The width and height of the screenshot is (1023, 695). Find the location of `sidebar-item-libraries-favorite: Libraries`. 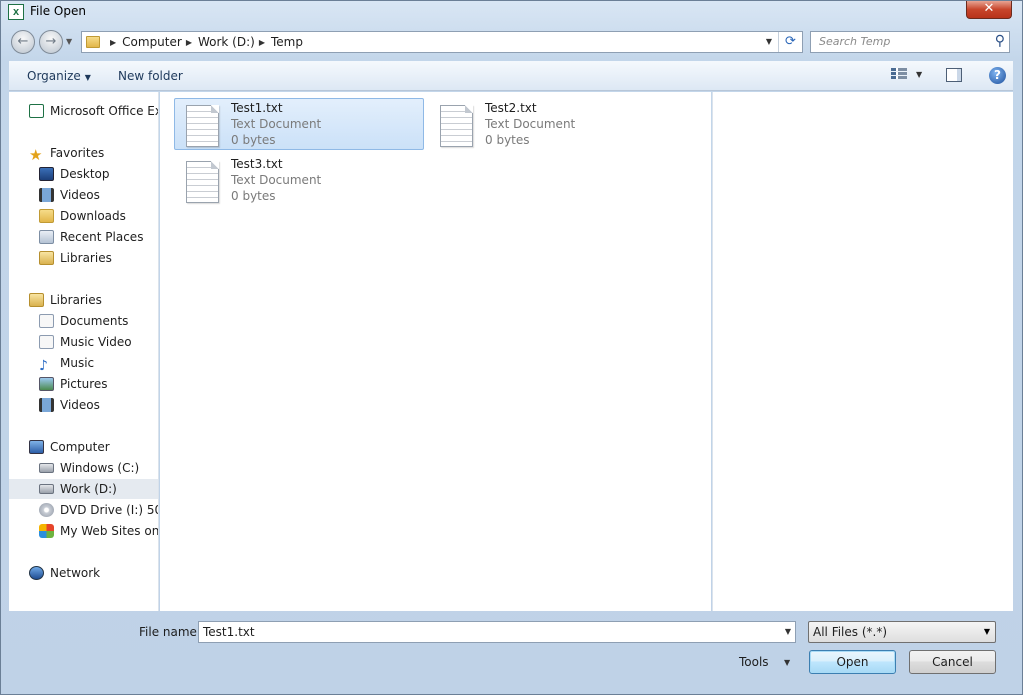

sidebar-item-libraries-favorite: Libraries is located at coordinates (75, 258).